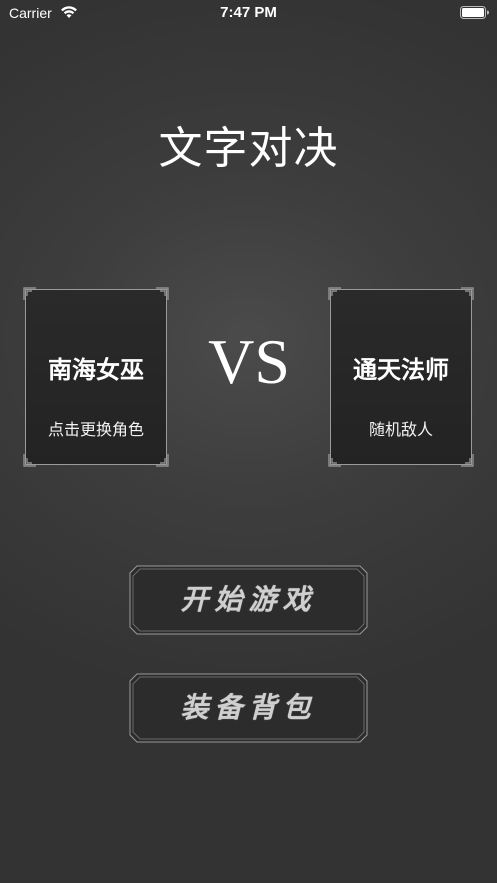 The height and width of the screenshot is (883, 497). What do you see at coordinates (401, 370) in the screenshot?
I see `enemy-name: 通天法师` at bounding box center [401, 370].